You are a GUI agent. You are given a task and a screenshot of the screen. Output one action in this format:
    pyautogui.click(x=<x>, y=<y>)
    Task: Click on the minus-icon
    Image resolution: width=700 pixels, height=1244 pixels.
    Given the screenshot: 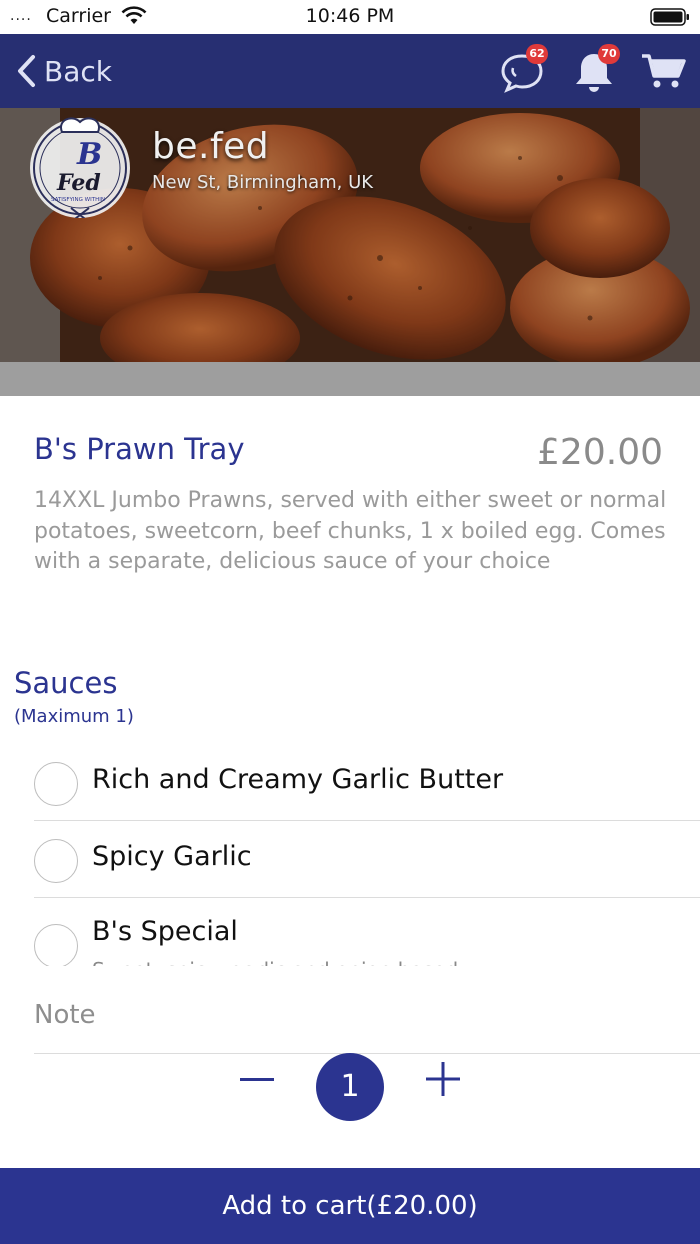 What is the action you would take?
    pyautogui.click(x=257, y=1079)
    